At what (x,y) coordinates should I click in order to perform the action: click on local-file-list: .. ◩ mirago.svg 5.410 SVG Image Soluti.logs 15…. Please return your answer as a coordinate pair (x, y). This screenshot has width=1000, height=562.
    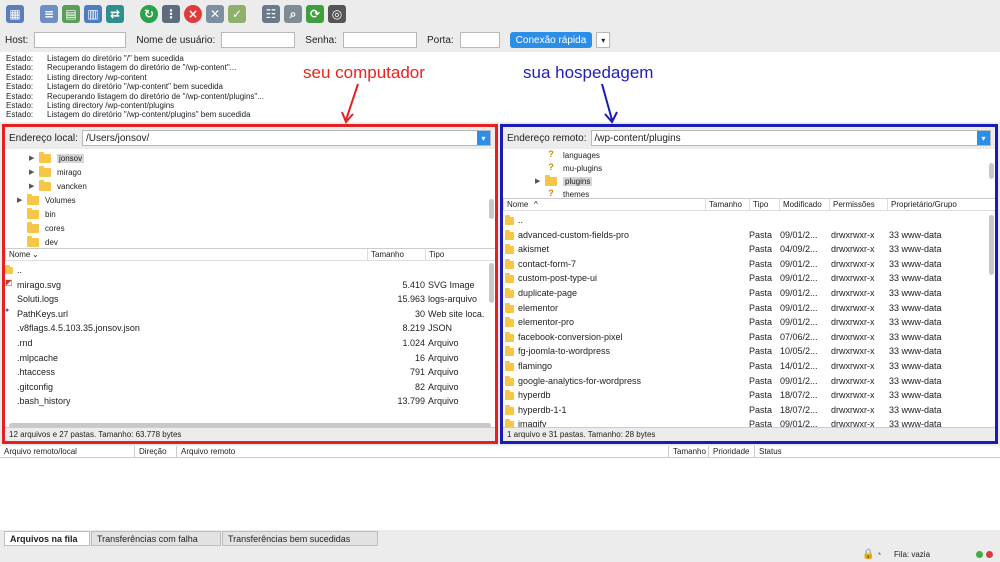
    Looking at the image, I should click on (250, 341).